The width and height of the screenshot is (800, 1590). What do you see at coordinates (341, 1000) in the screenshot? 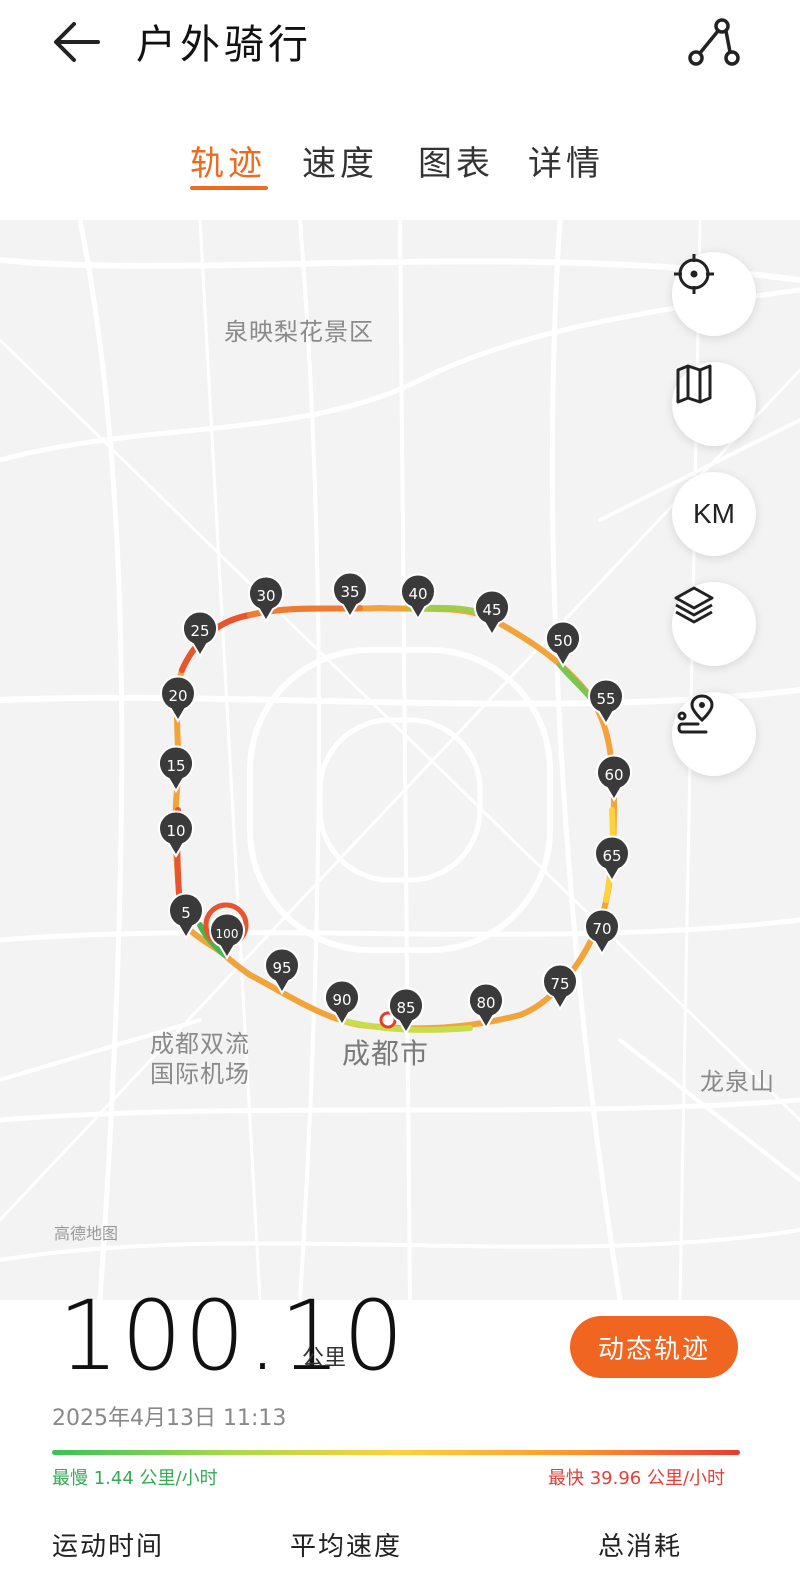
I see `km-marker-label: 90` at bounding box center [341, 1000].